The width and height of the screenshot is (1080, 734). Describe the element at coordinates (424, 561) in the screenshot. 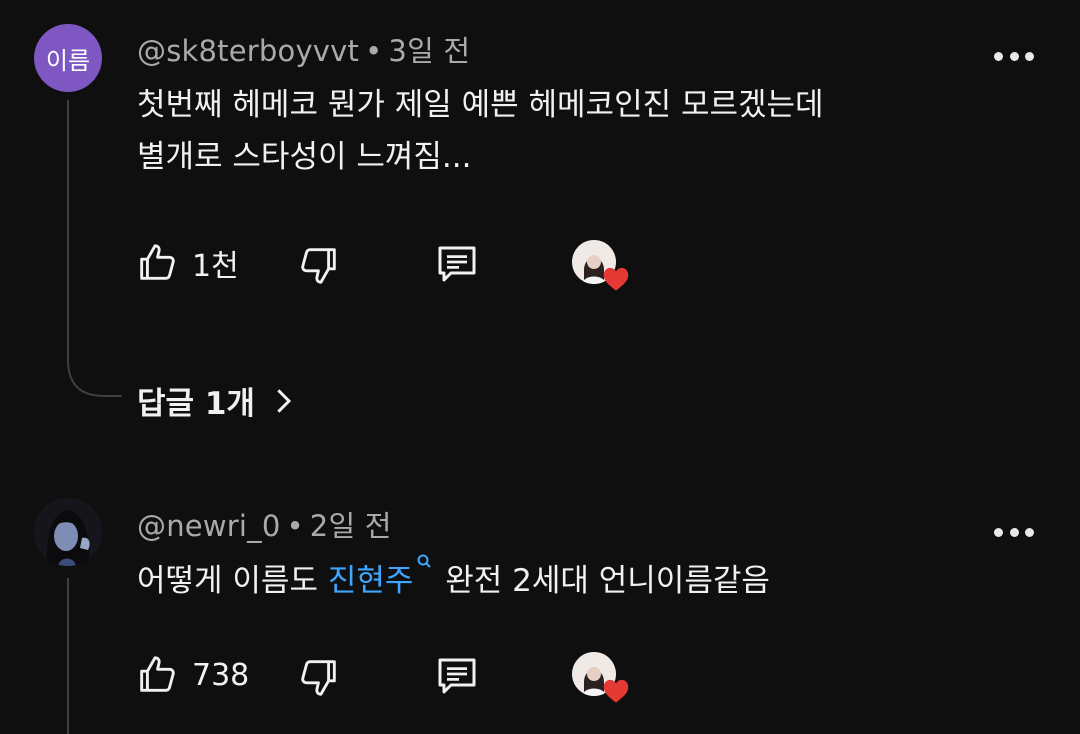

I see `search-icon` at that location.